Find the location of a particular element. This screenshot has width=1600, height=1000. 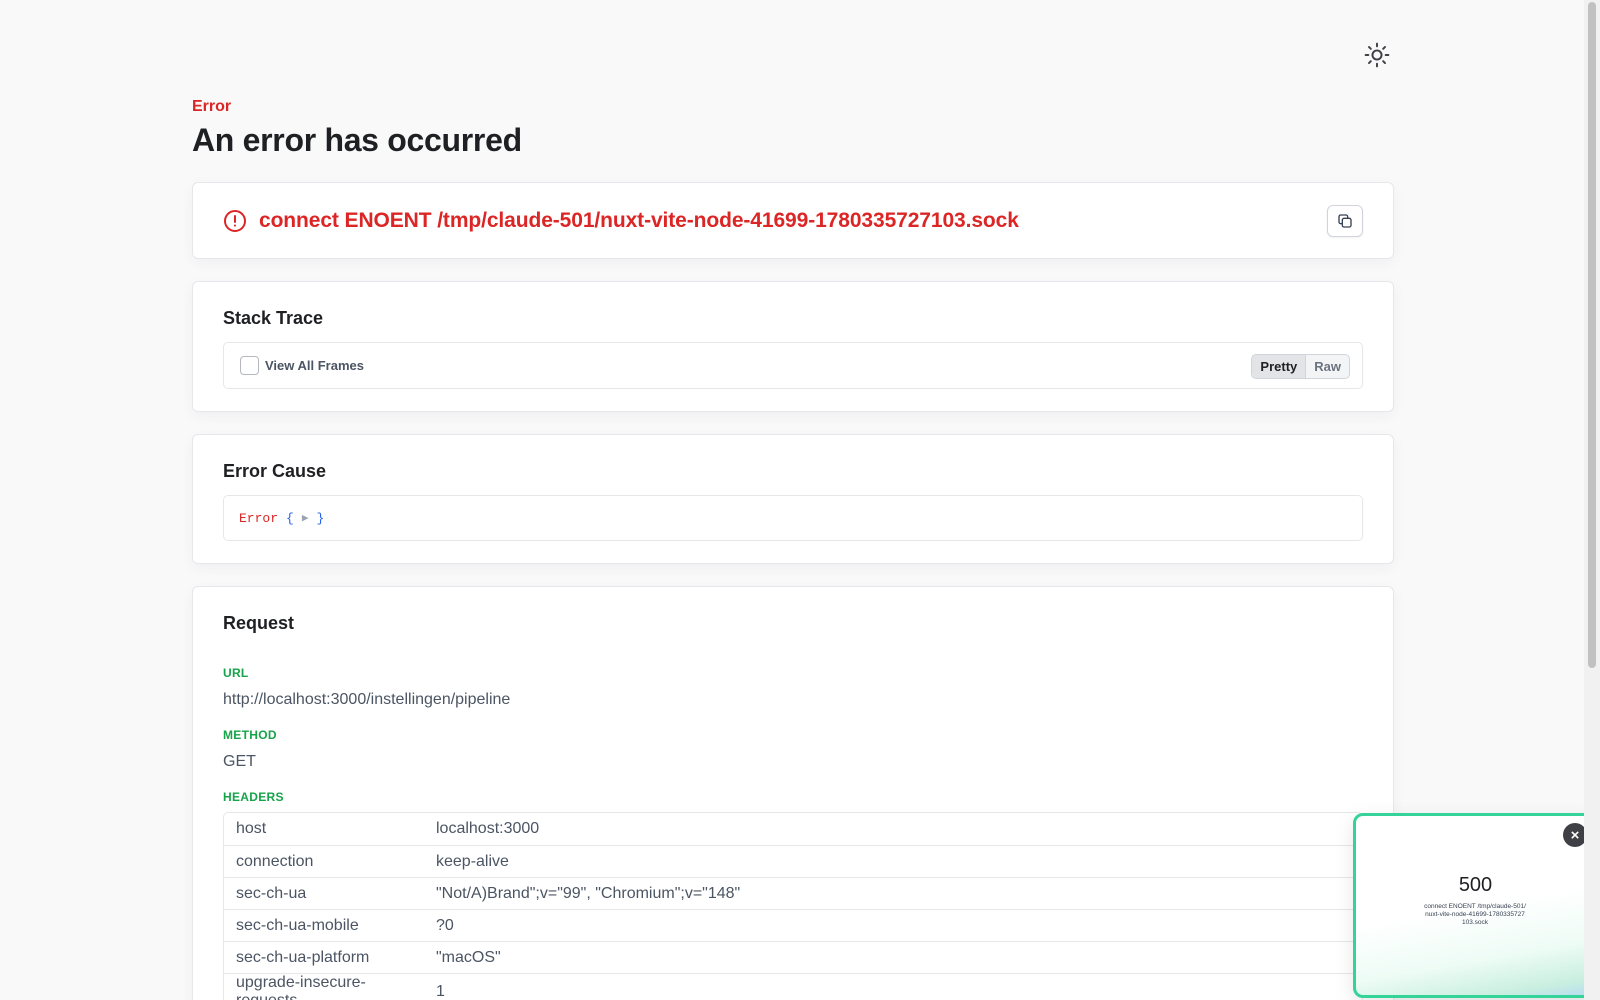

method-label: METHOD is located at coordinates (250, 735).